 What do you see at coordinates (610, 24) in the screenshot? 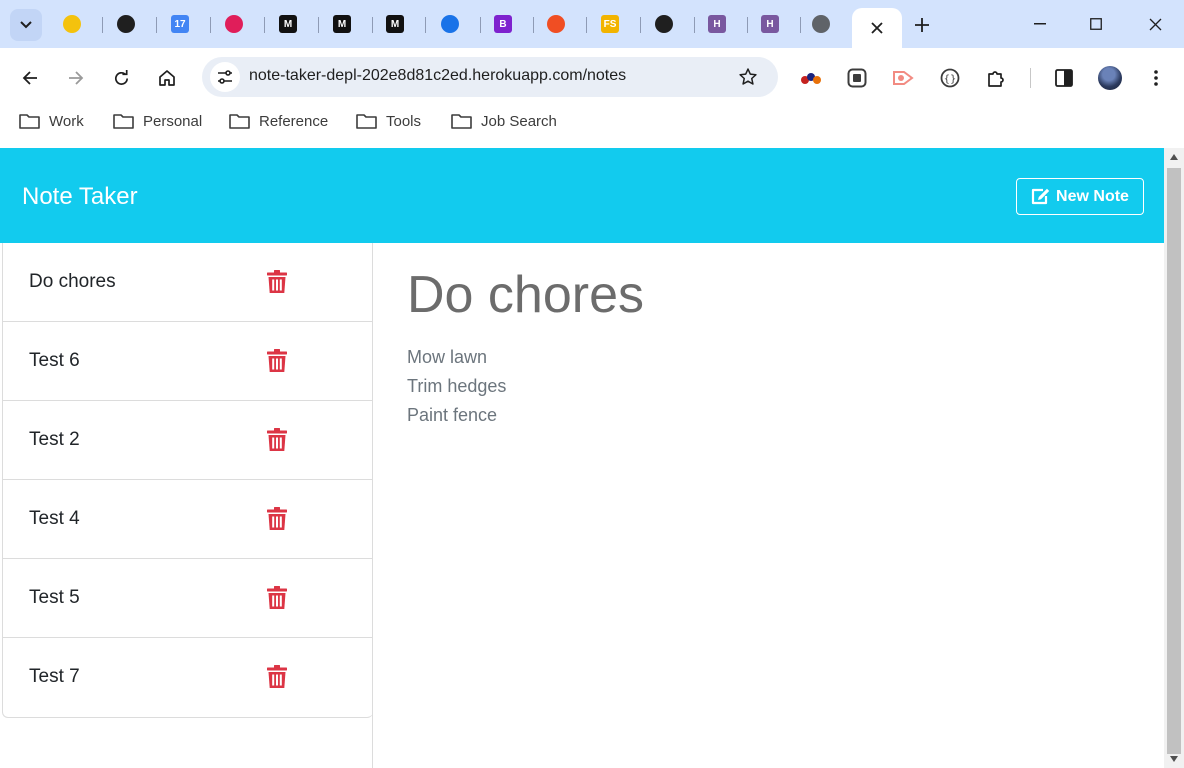
I see `browser-tab: FS` at bounding box center [610, 24].